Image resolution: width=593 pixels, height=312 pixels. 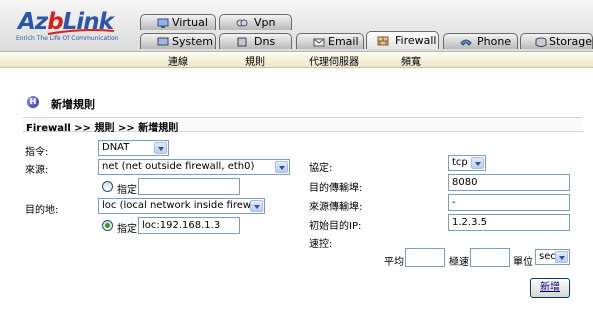 What do you see at coordinates (127, 229) in the screenshot?
I see `destination-specify-label: 指定` at bounding box center [127, 229].